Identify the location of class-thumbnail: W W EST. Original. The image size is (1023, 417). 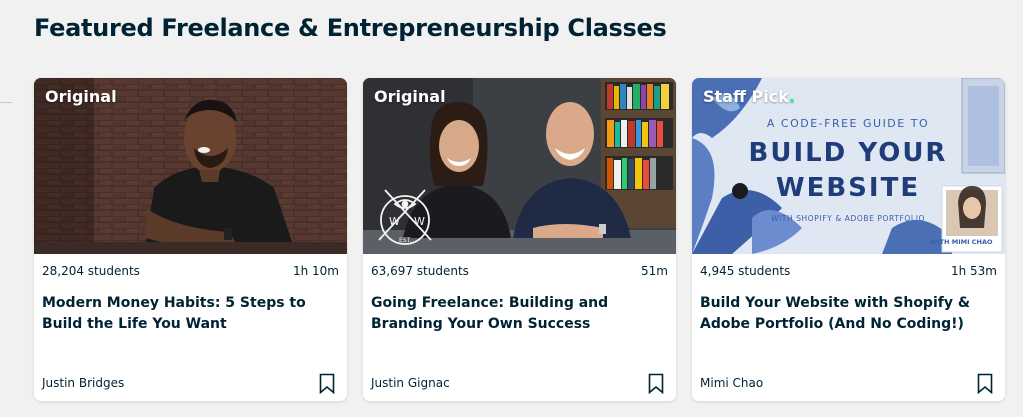
(519, 166).